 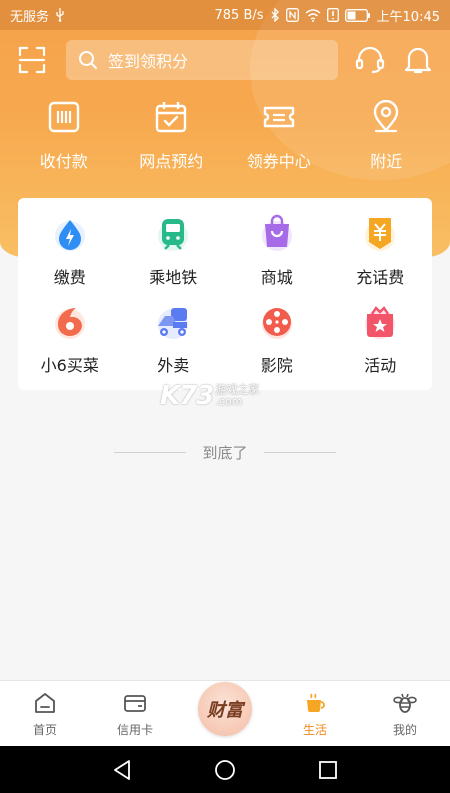 I want to click on recents-button, so click(x=328, y=770).